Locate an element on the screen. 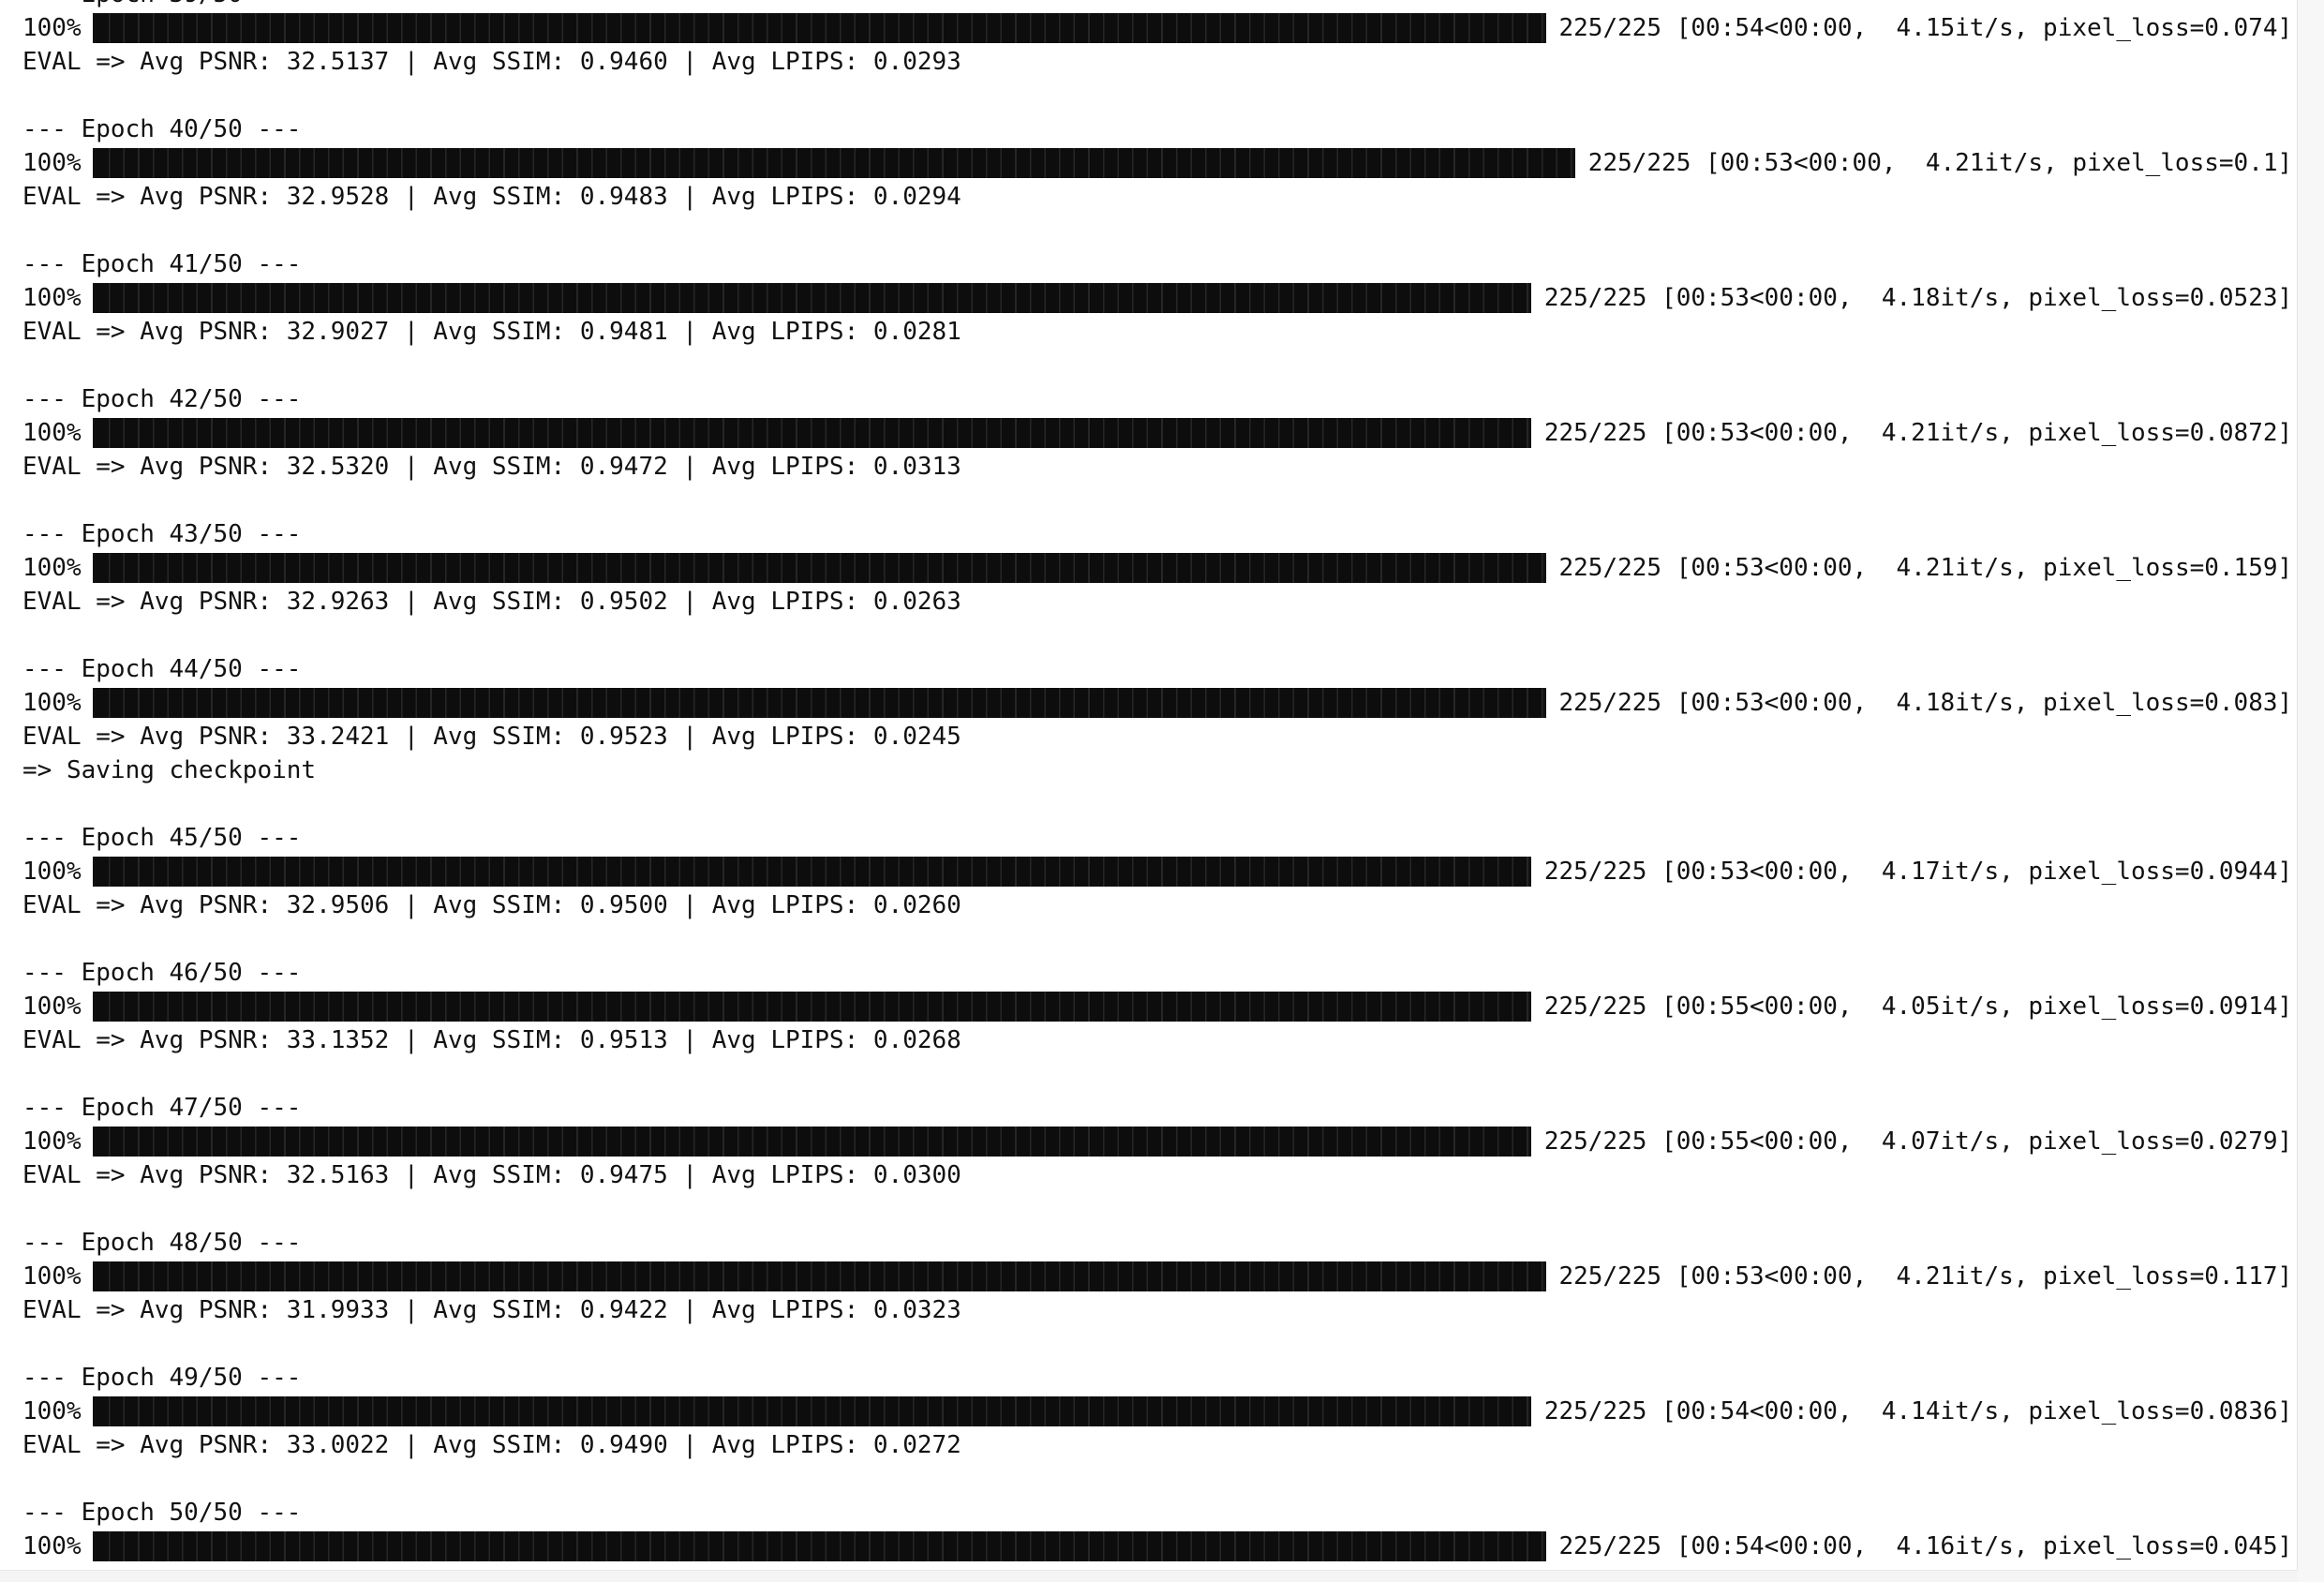 This screenshot has height=1582, width=2324. epoch-header: --- Epoch 41/50 --- is located at coordinates (162, 264).